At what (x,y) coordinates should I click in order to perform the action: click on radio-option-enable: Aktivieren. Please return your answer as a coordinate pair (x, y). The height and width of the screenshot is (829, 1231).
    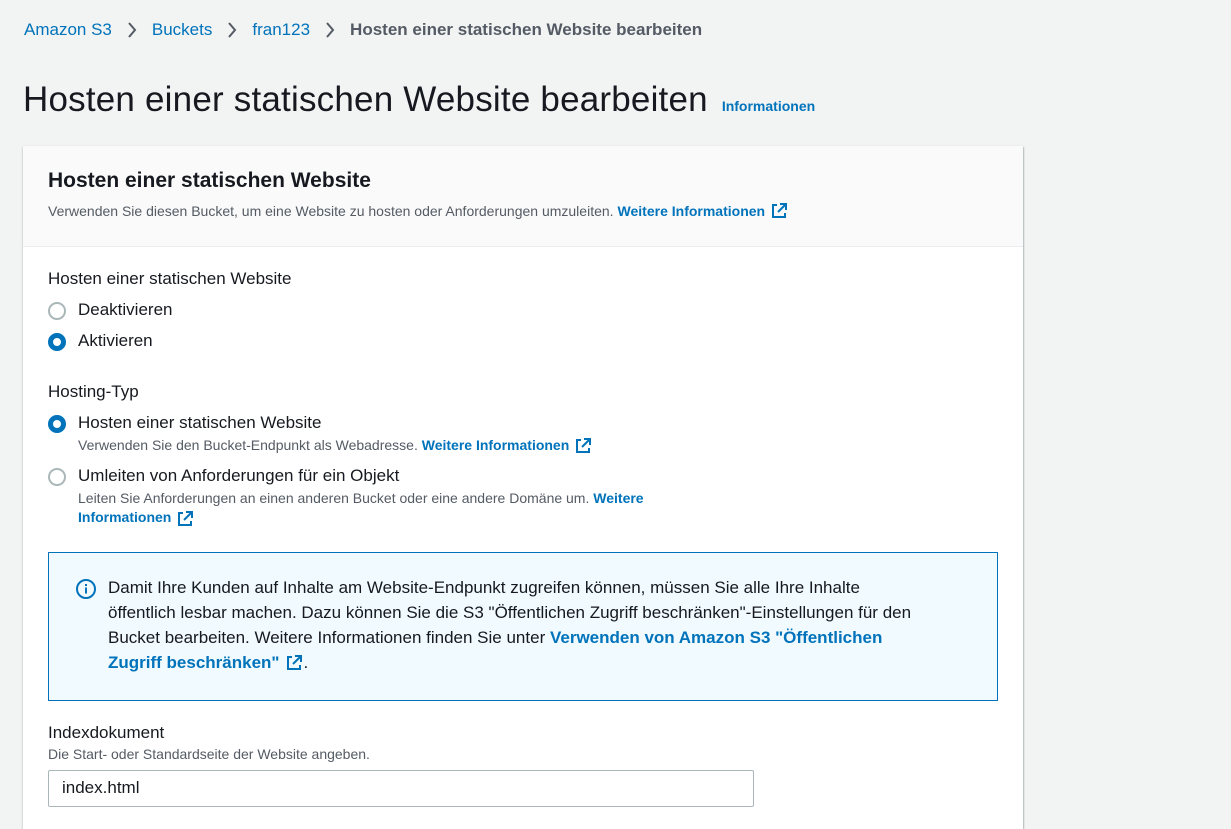
    Looking at the image, I should click on (523, 341).